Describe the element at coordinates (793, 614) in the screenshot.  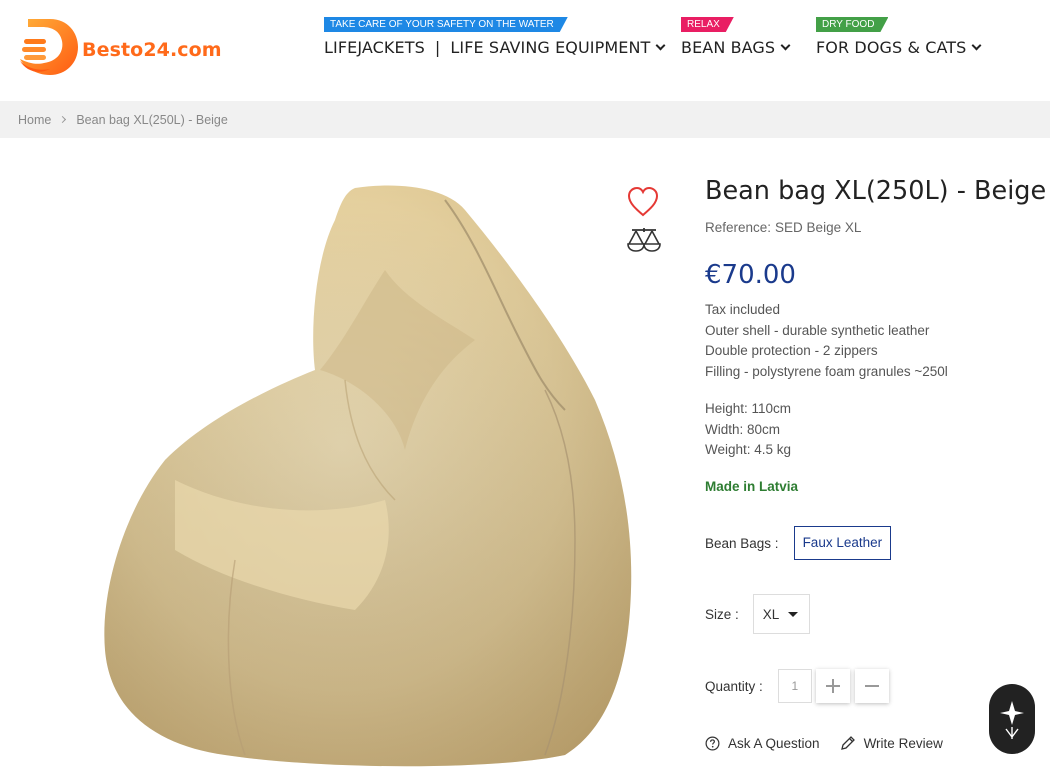
I see `caret-down-icon` at that location.